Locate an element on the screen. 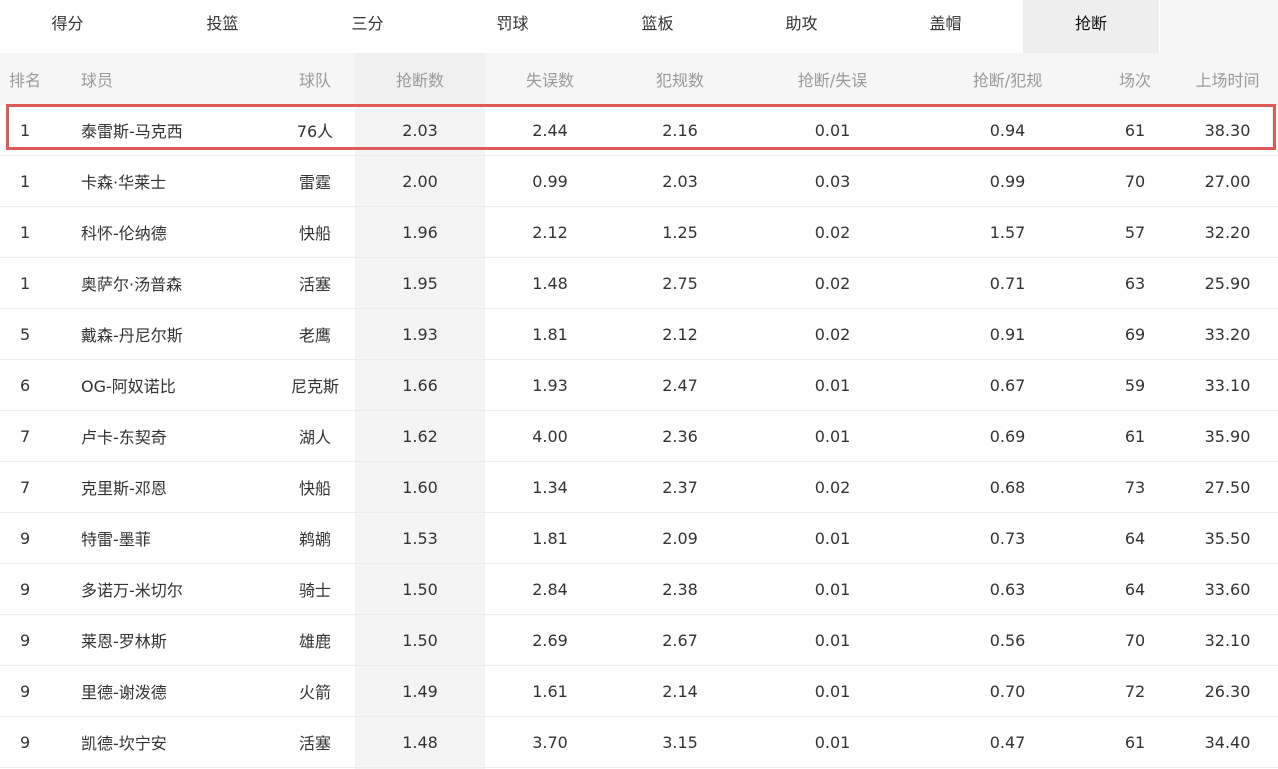  cell-player: 克里斯-邓恩 is located at coordinates (181, 487).